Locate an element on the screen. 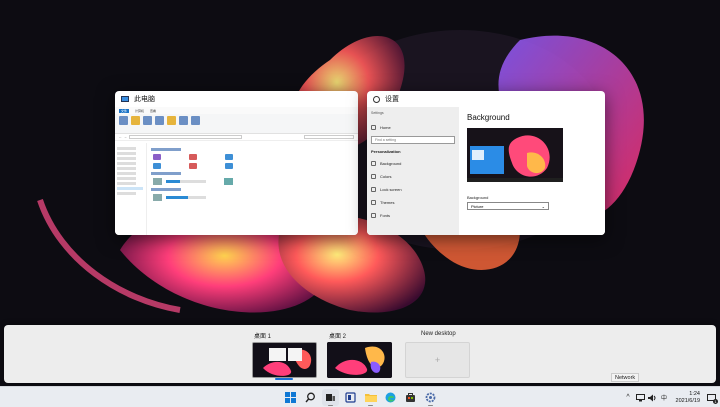 This screenshot has height=407, width=720. add-location-icon is located at coordinates (183, 120).